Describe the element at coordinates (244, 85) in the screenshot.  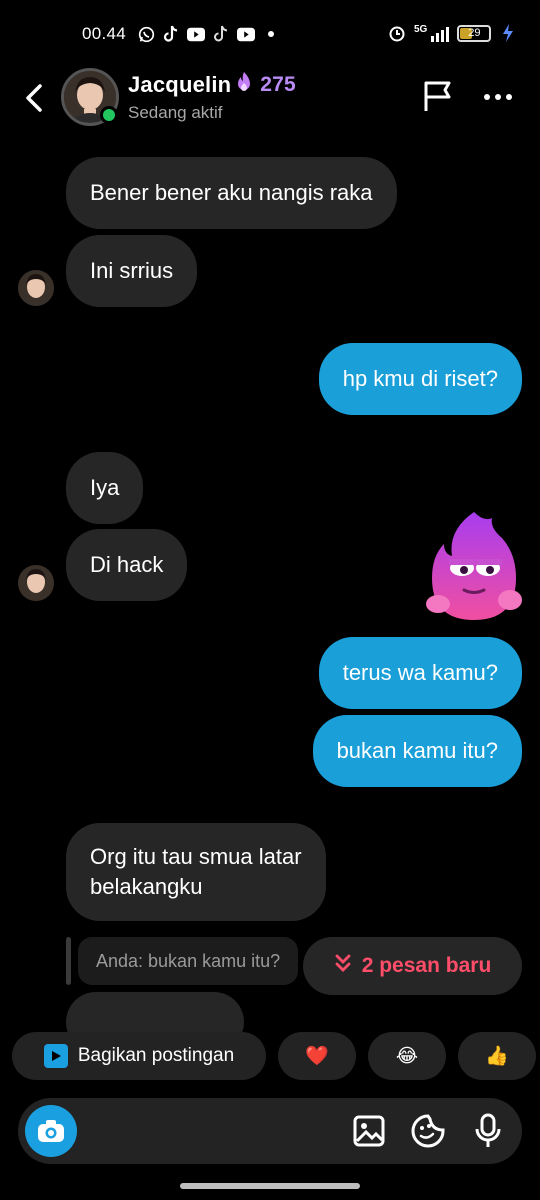
I see `flame-icon` at that location.